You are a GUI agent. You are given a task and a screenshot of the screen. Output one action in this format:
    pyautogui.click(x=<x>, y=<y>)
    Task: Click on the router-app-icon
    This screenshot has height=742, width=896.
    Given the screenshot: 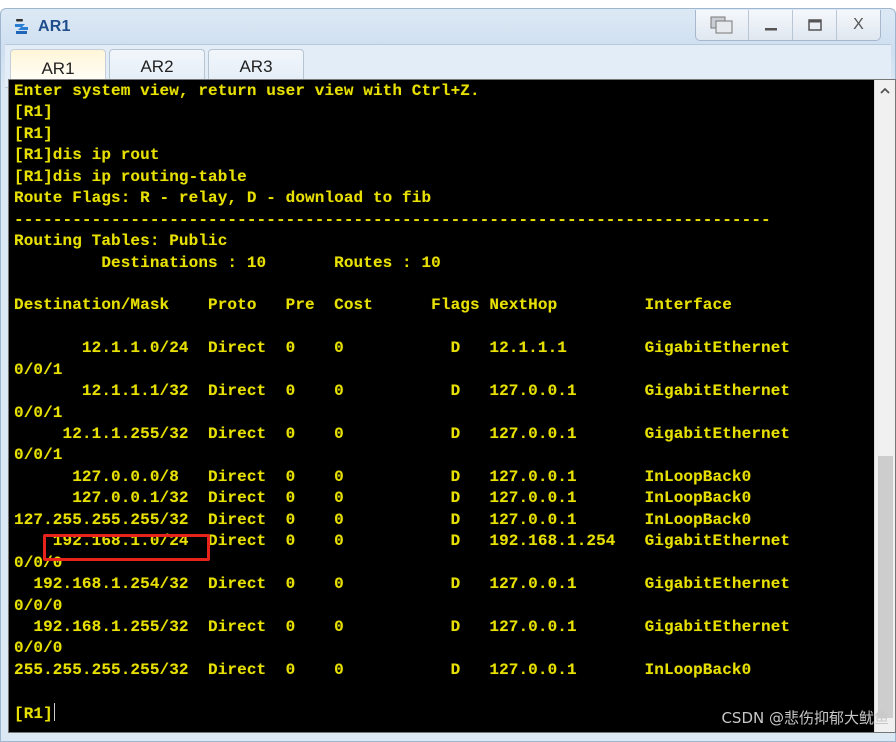 What is the action you would take?
    pyautogui.click(x=22, y=27)
    